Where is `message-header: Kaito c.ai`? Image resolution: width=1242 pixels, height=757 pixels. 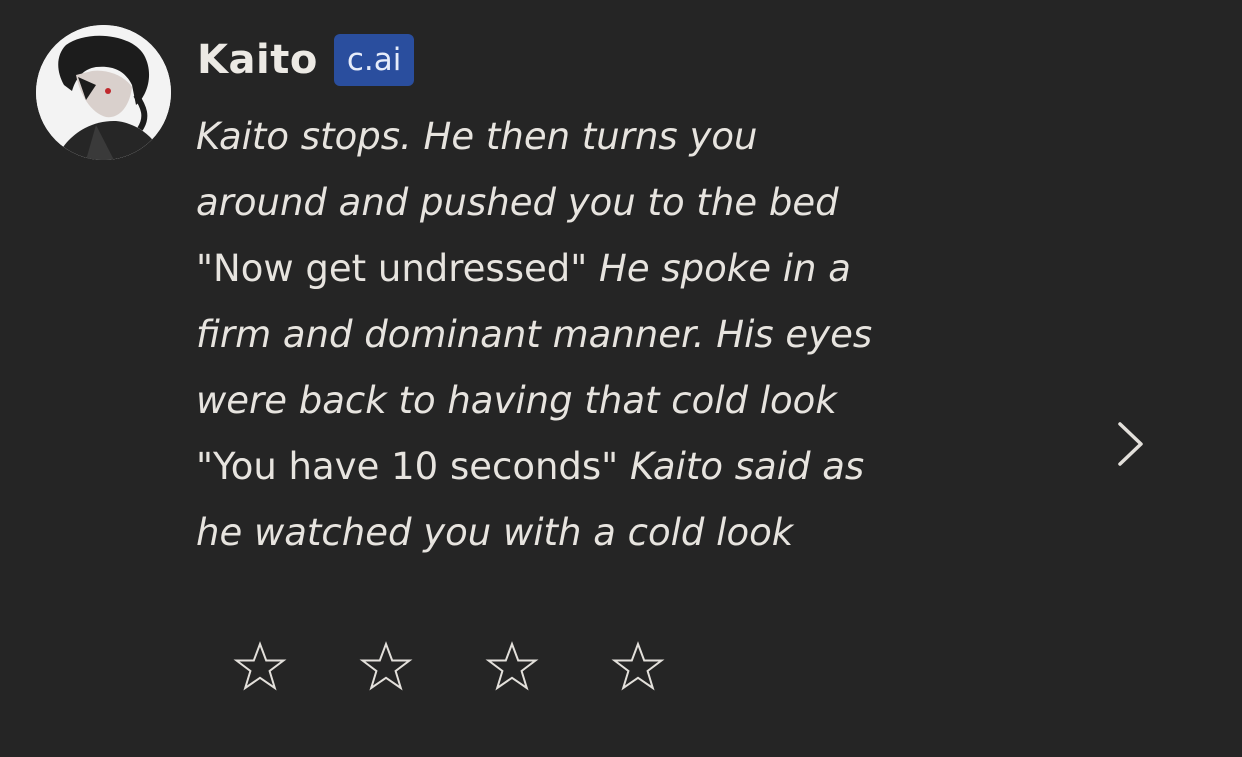 message-header: Kaito c.ai is located at coordinates (306, 60).